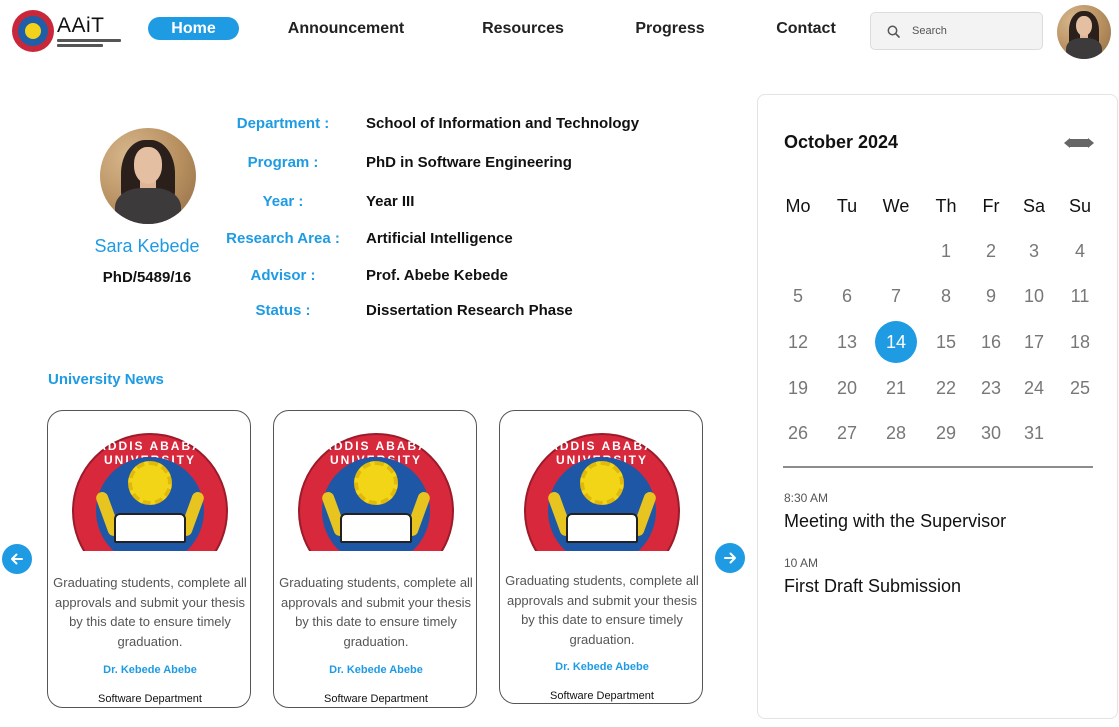 The height and width of the screenshot is (727, 1119). I want to click on arrow-left-icon, so click(17, 559).